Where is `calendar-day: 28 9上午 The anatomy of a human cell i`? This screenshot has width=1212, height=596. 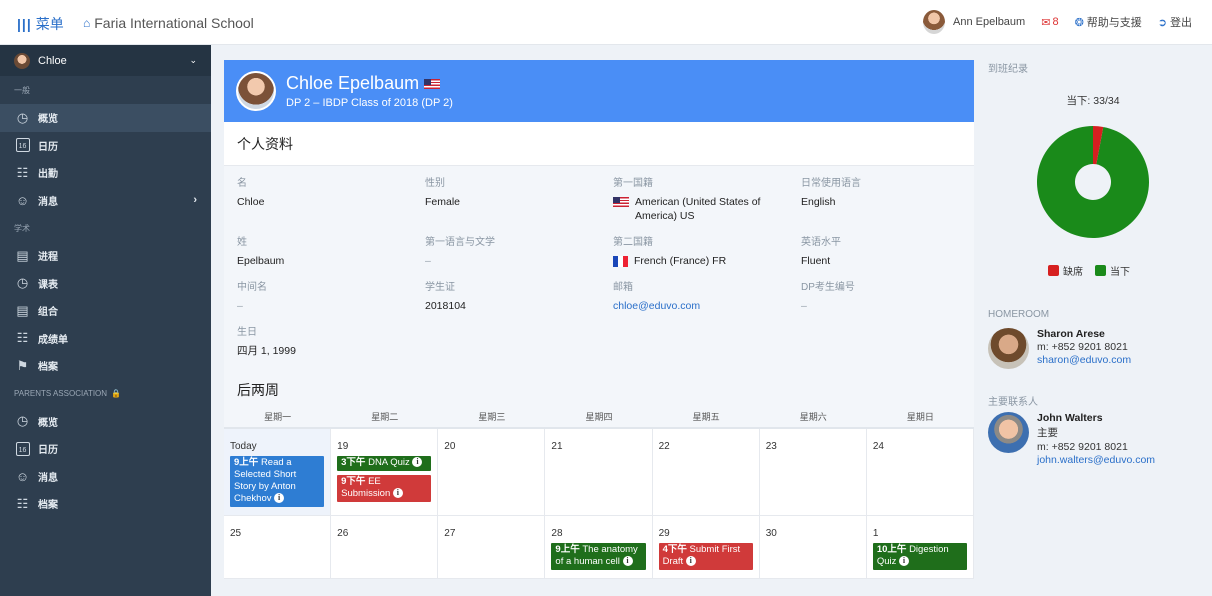
calendar-day: 28 9上午 The anatomy of a human cell i is located at coordinates (599, 547).